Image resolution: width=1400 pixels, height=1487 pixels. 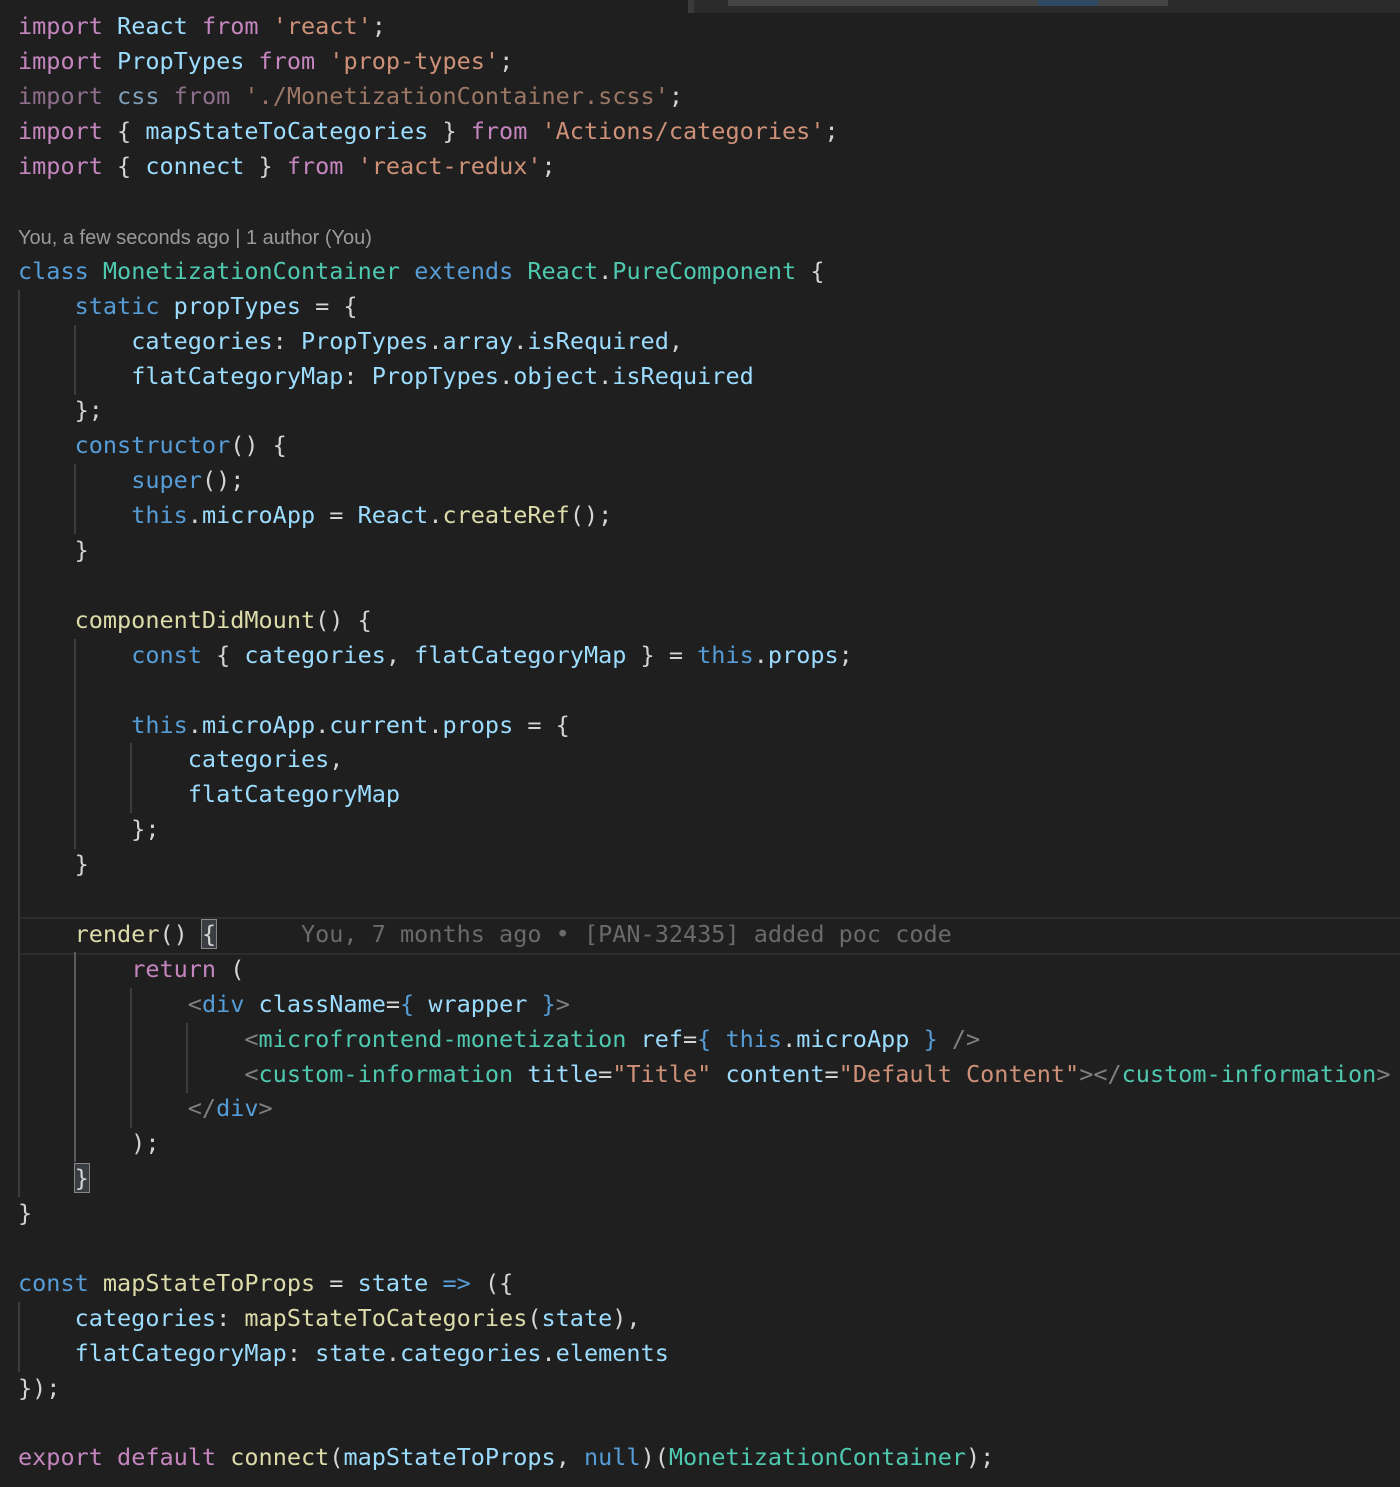 I want to click on token: PureComponent, so click(x=704, y=271).